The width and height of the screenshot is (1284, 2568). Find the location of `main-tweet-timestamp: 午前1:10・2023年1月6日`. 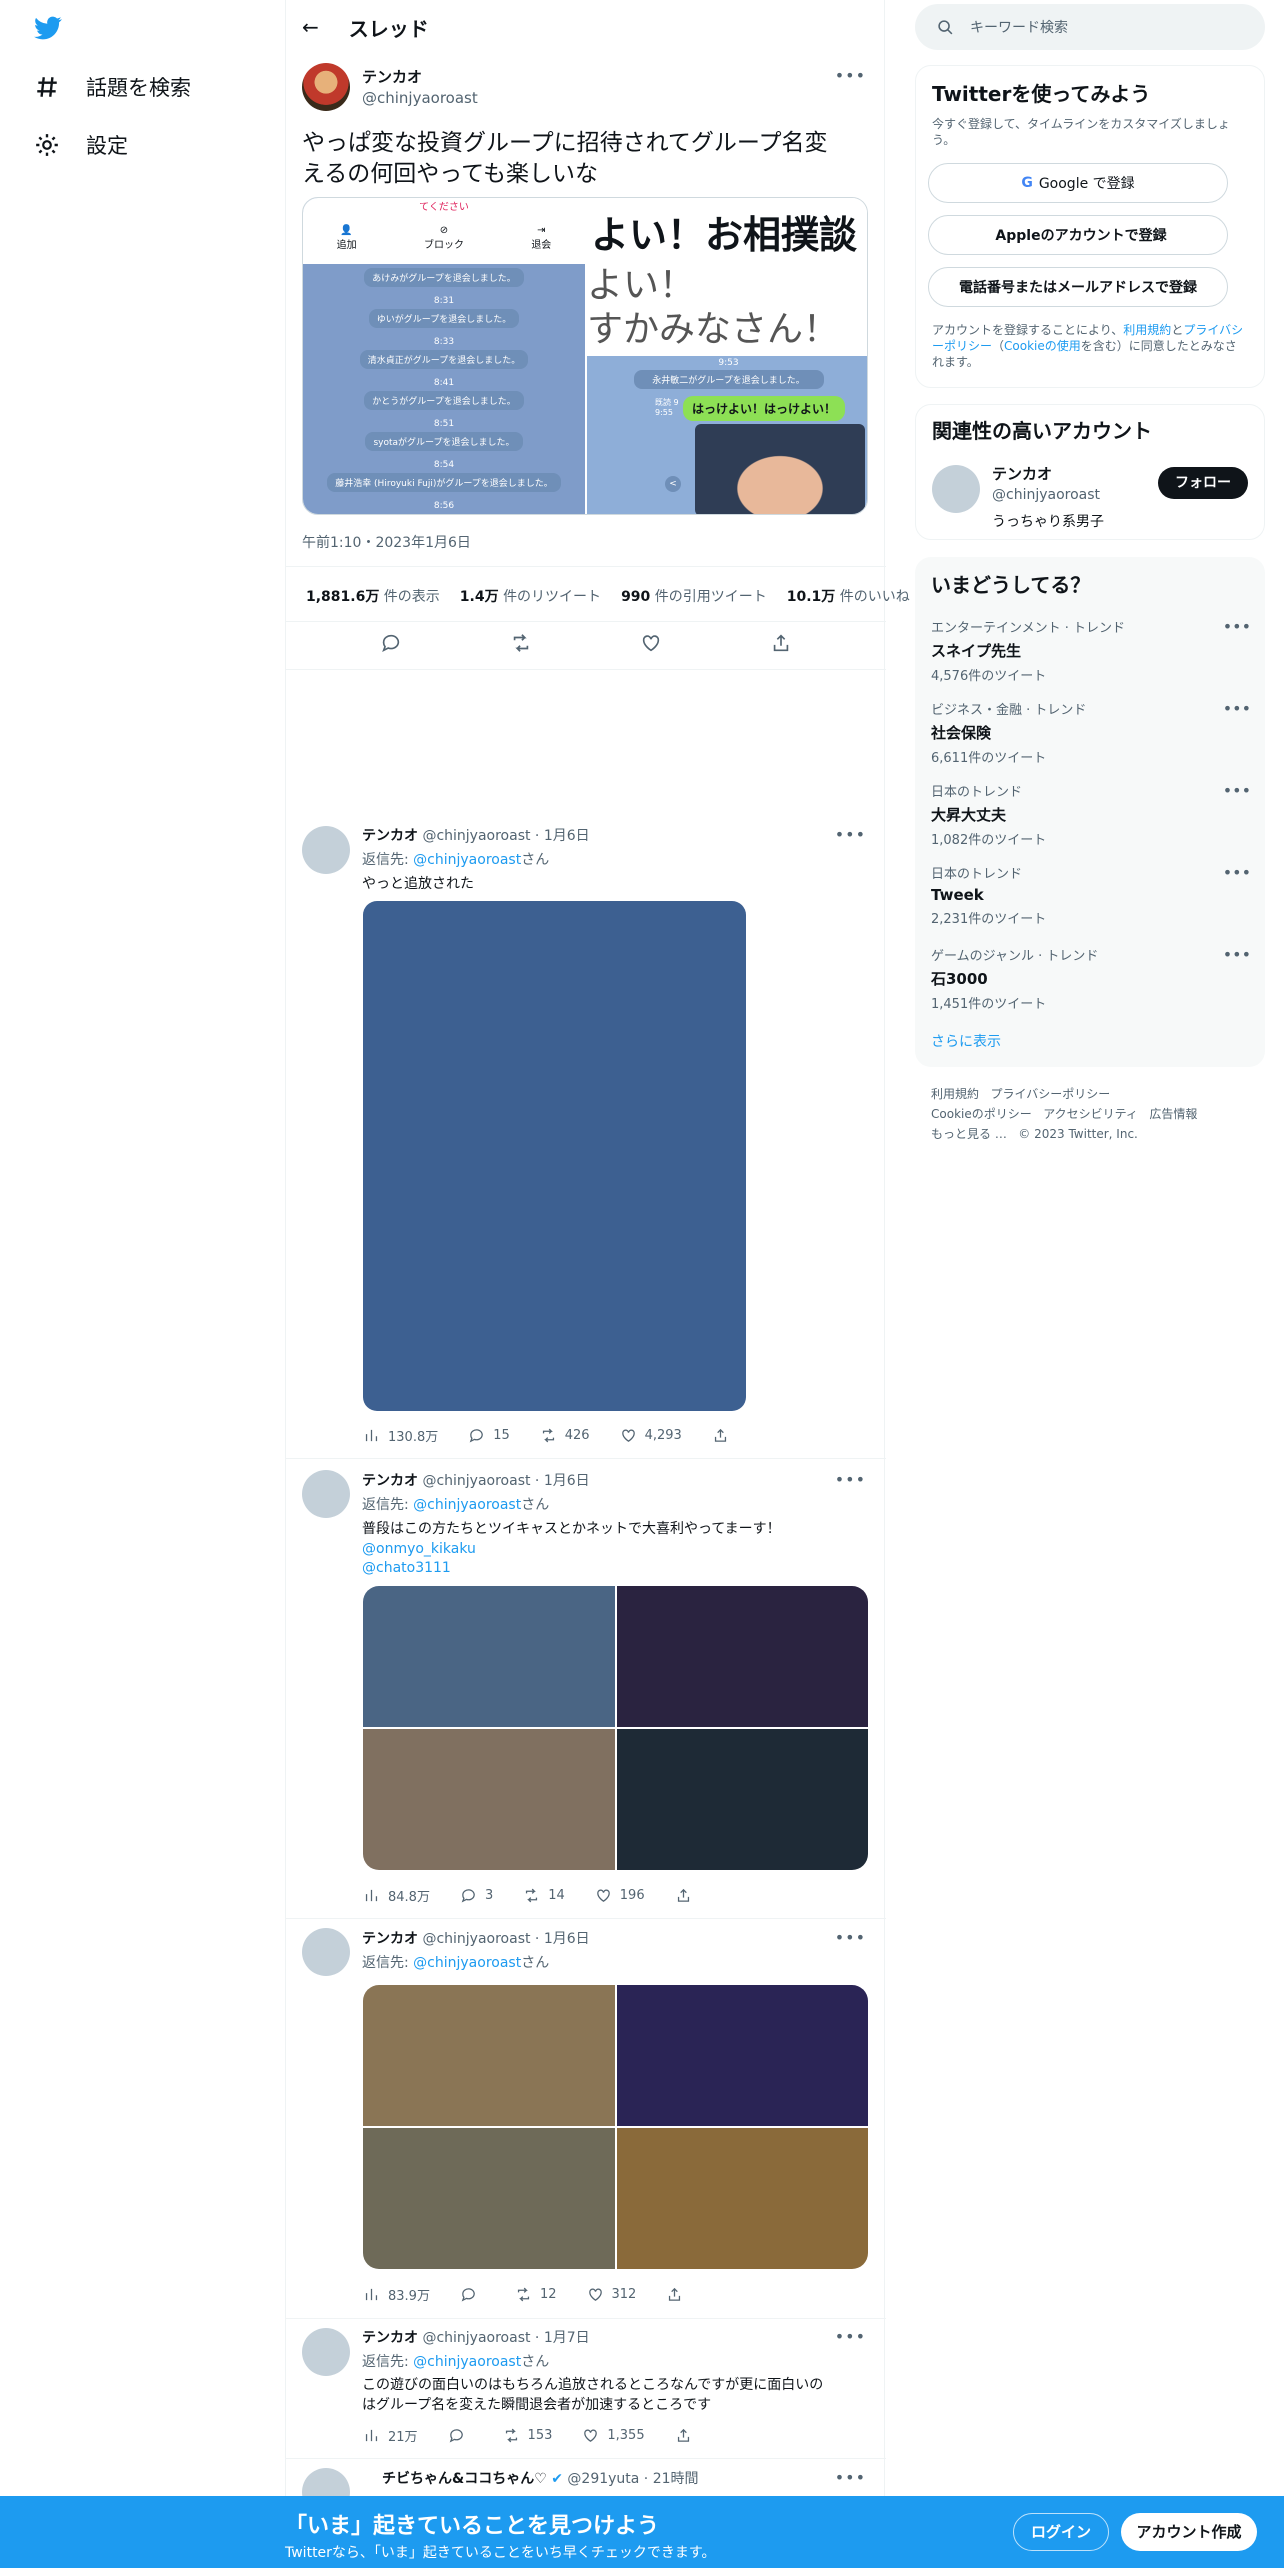

main-tweet-timestamp: 午前1:10・2023年1月6日 is located at coordinates (386, 542).